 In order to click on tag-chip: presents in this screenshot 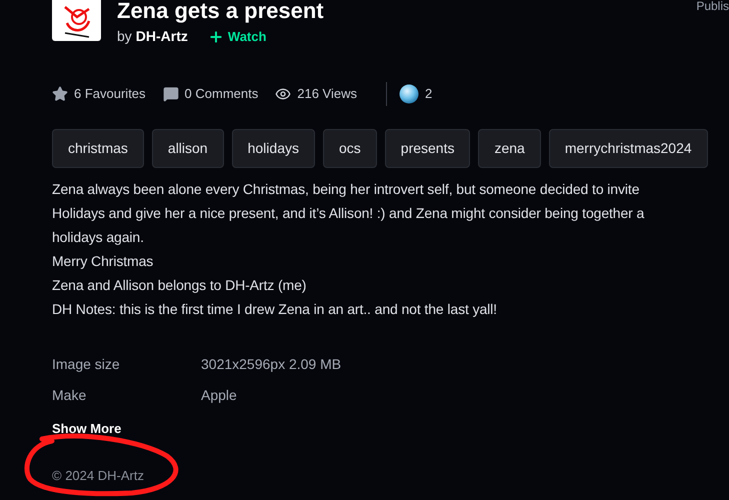, I will do `click(427, 148)`.